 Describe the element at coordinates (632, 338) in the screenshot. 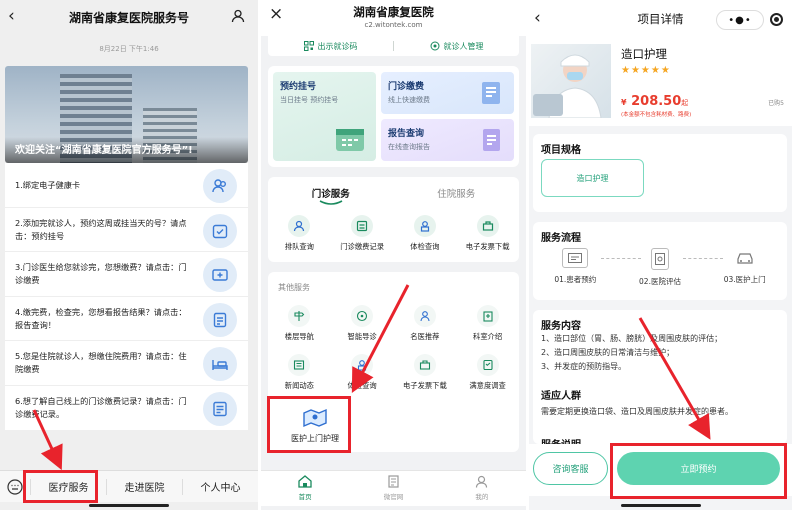

I see `content-line: 1、造口部位（胃、肠、膀胱）及周围皮肤的评估；` at that location.